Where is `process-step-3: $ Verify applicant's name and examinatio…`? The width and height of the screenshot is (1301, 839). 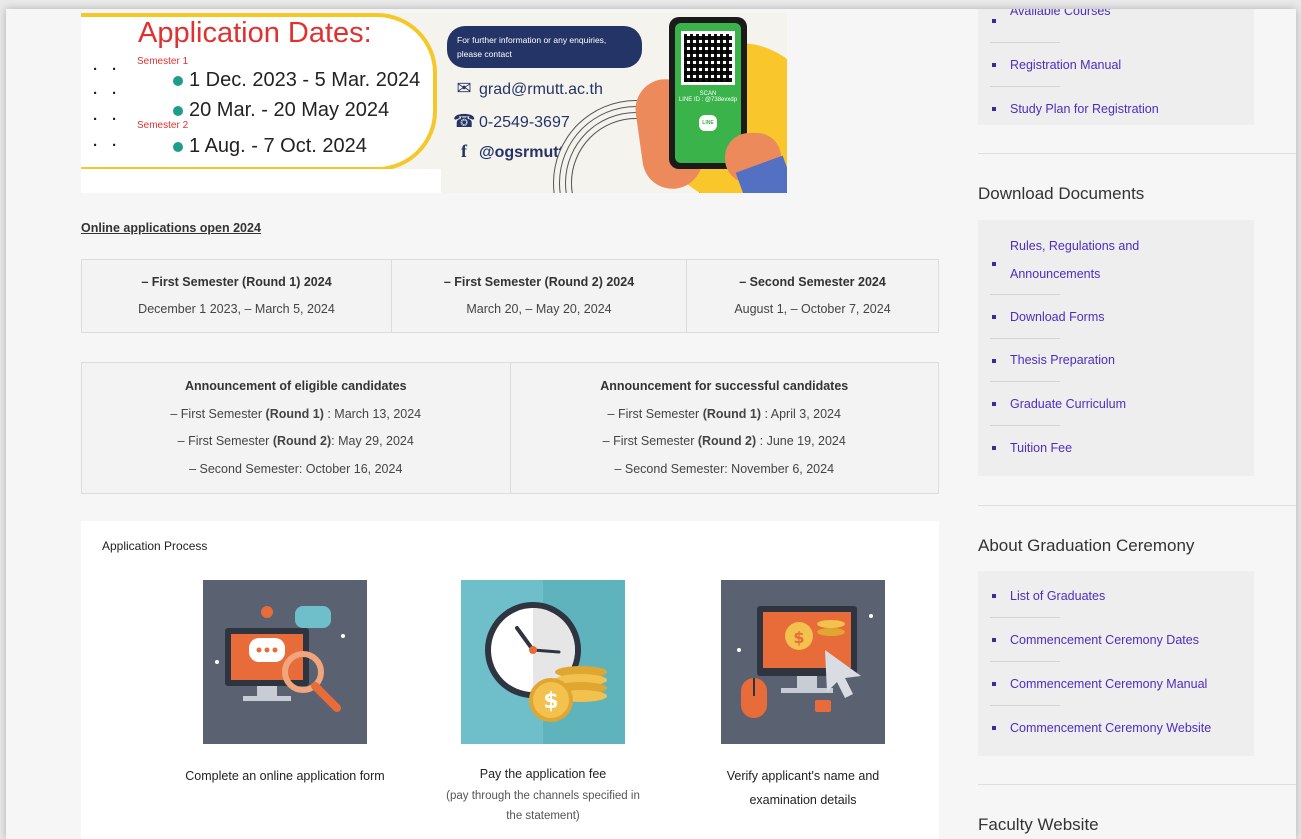 process-step-3: $ Verify applicant's name and examinatio… is located at coordinates (803, 696).